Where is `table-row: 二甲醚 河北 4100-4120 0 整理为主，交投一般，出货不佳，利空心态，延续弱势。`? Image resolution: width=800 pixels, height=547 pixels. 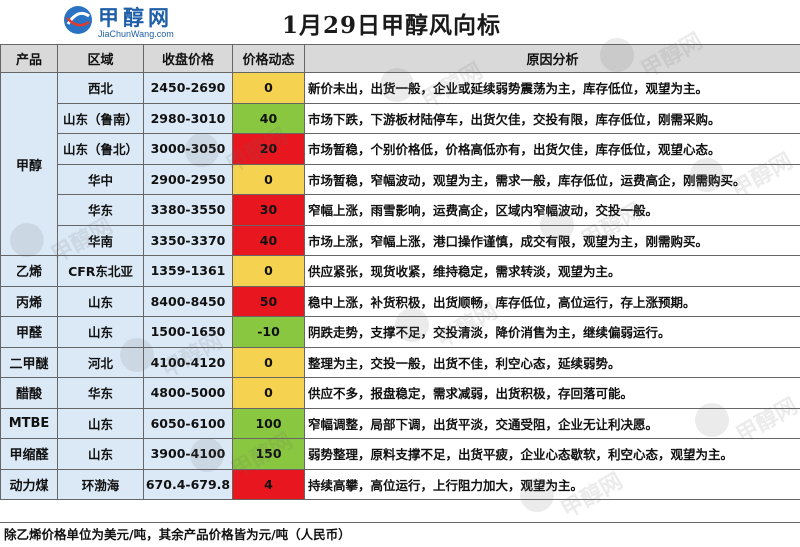
table-row: 二甲醚 河北 4100-4120 0 整理为主，交投一般，出货不佳，利空心态，延续弱势。 is located at coordinates (400, 362).